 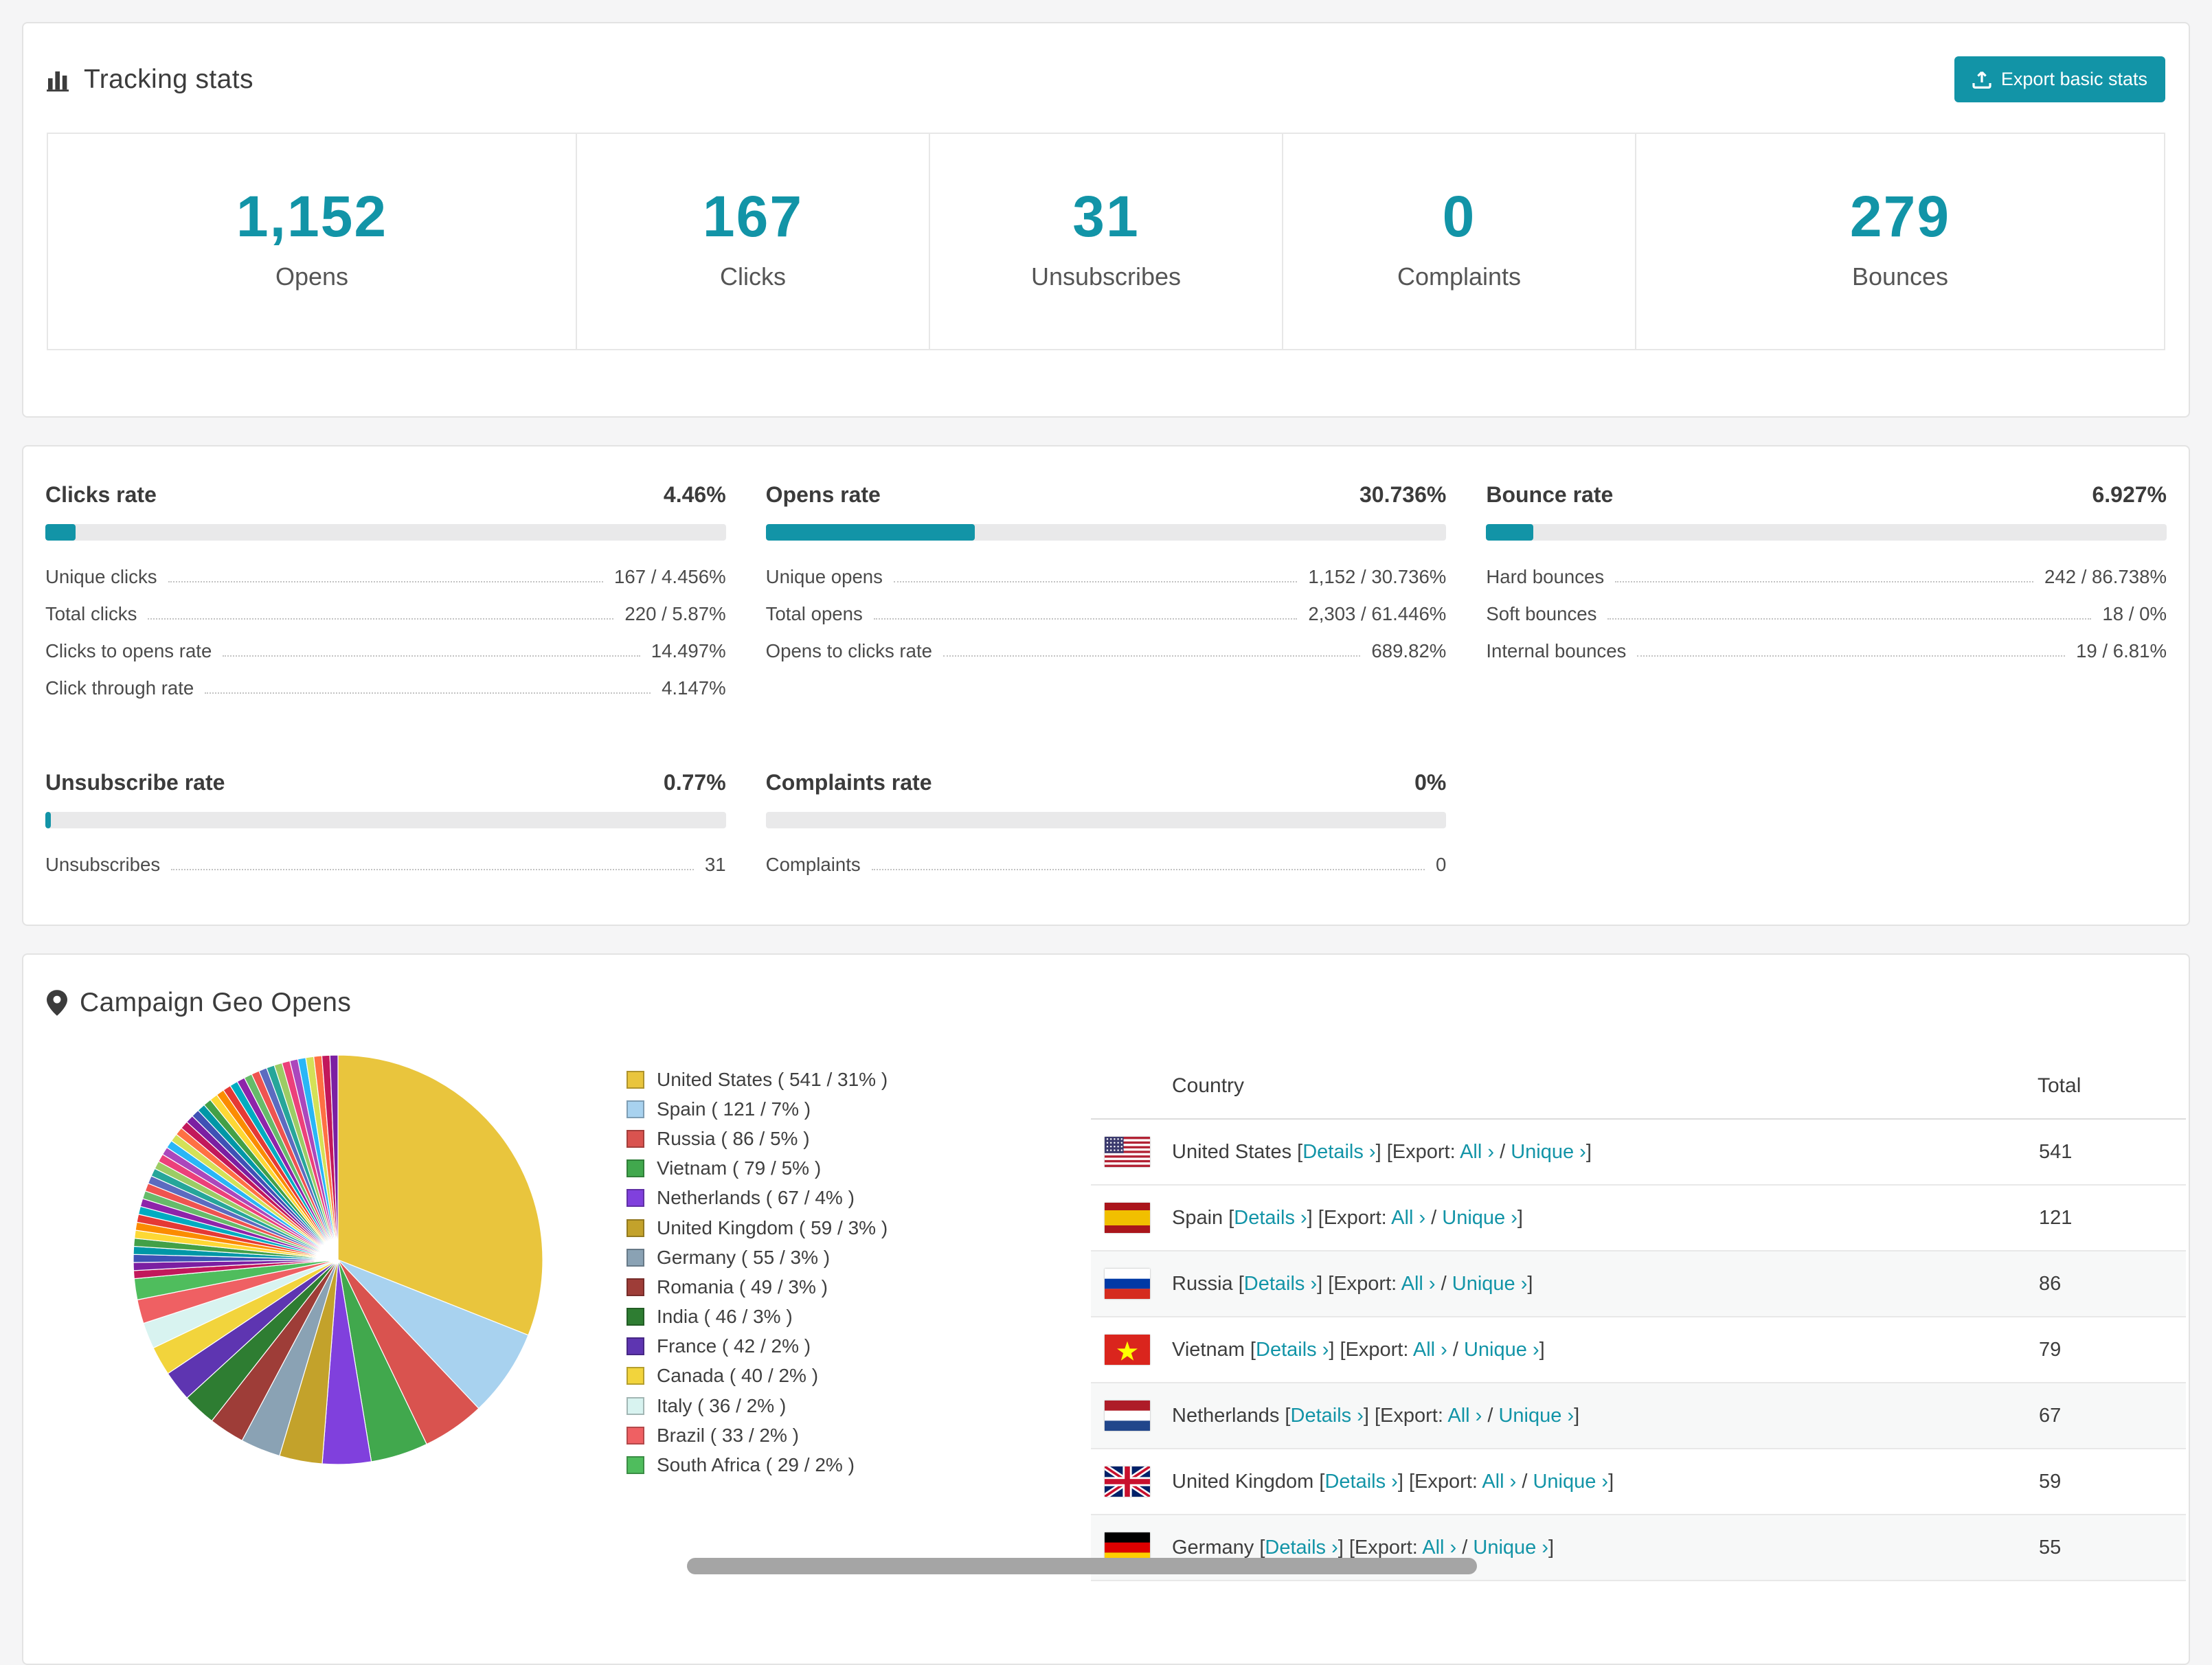 What do you see at coordinates (2074, 79) in the screenshot?
I see `export-button-label: Export basic stats` at bounding box center [2074, 79].